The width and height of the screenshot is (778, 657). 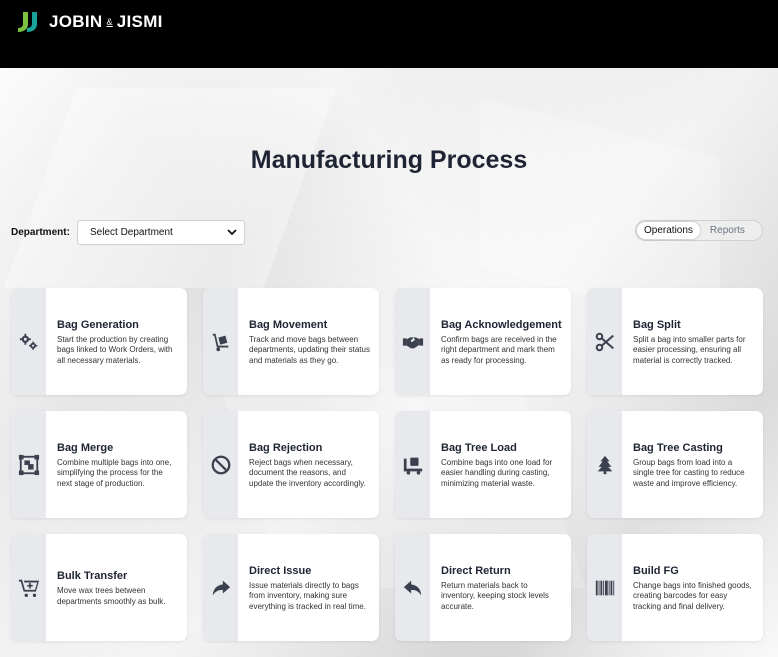 I want to click on card-title: Bag Merge, so click(x=85, y=447).